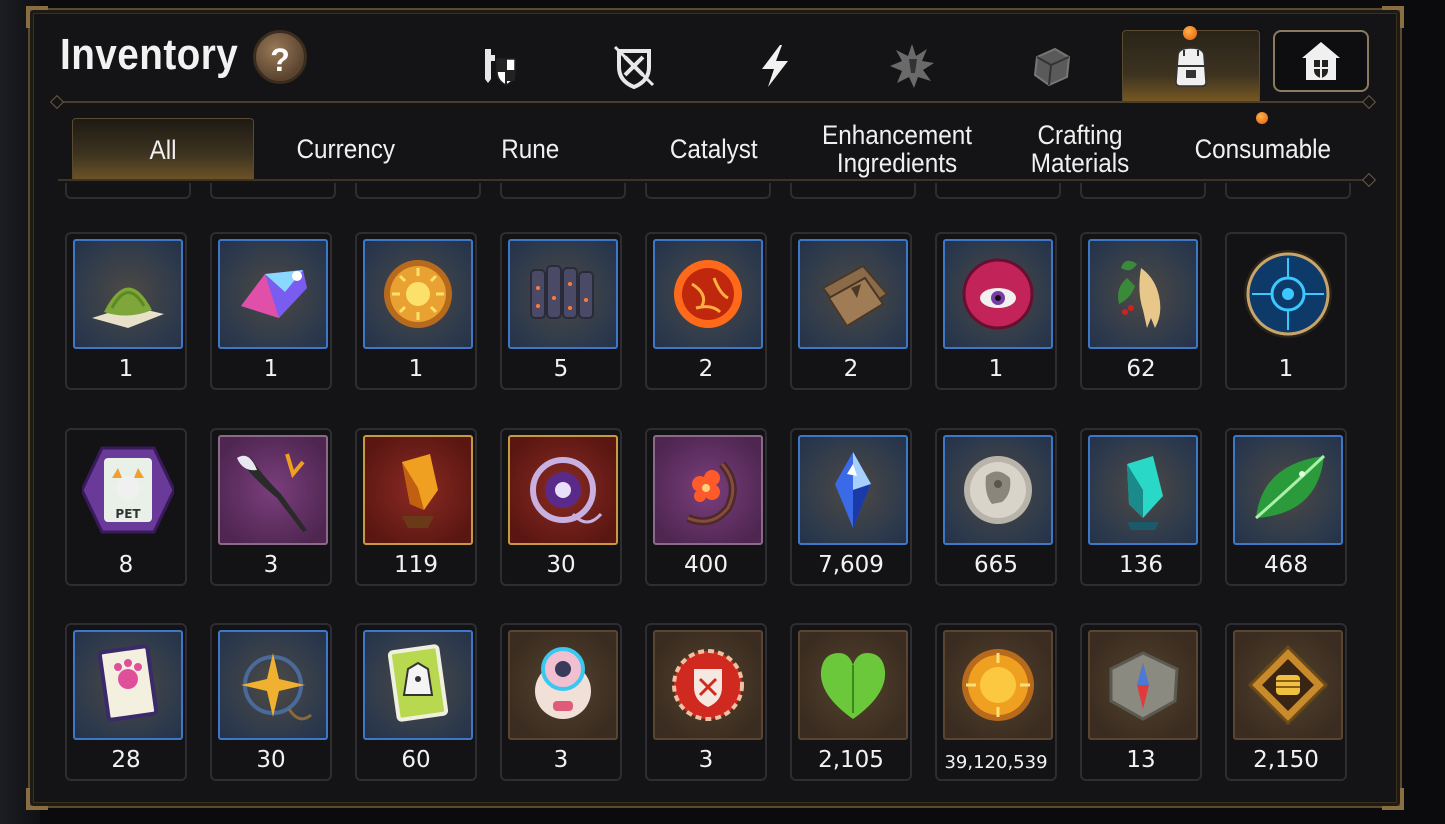 The width and height of the screenshot is (1445, 824). What do you see at coordinates (271, 760) in the screenshot?
I see `item-count: 30` at bounding box center [271, 760].